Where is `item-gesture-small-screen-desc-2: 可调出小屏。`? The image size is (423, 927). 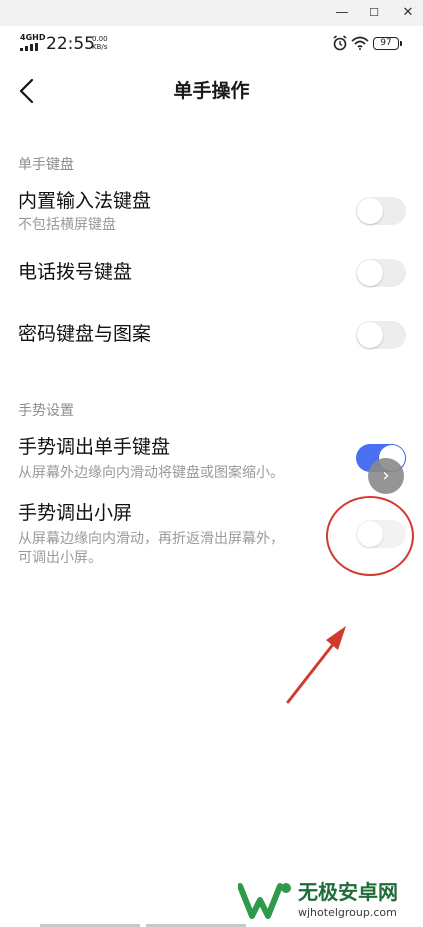
item-gesture-small-screen-desc-2: 可调出小屏。 is located at coordinates (60, 558).